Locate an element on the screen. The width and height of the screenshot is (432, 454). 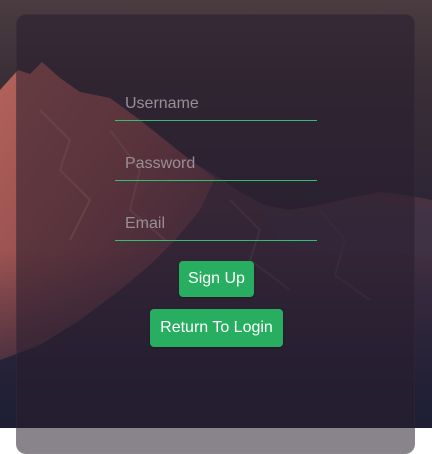
email-field is located at coordinates (216, 224).